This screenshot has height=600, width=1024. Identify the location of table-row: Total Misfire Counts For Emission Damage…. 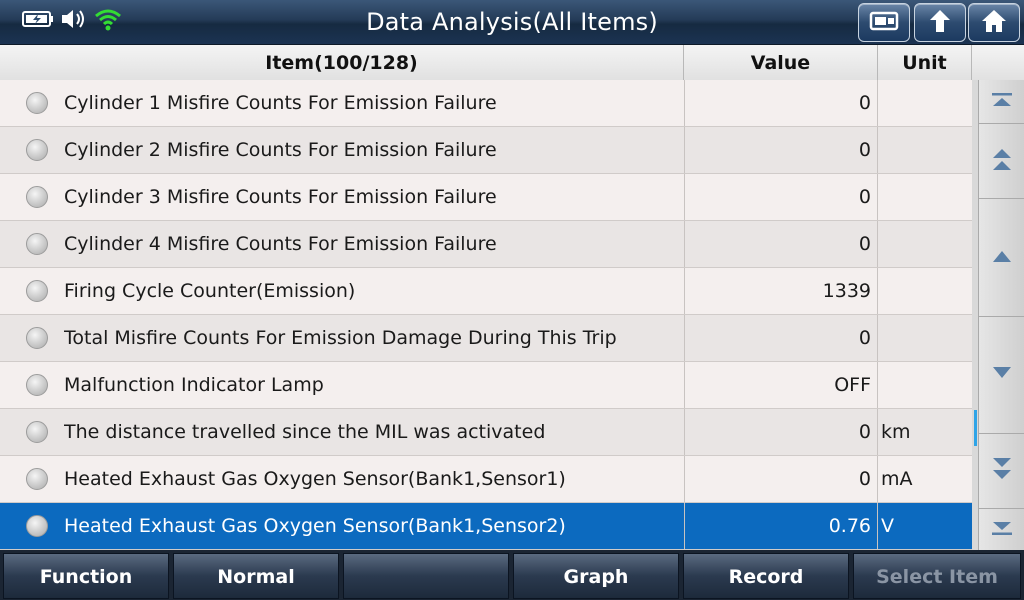
(486, 338).